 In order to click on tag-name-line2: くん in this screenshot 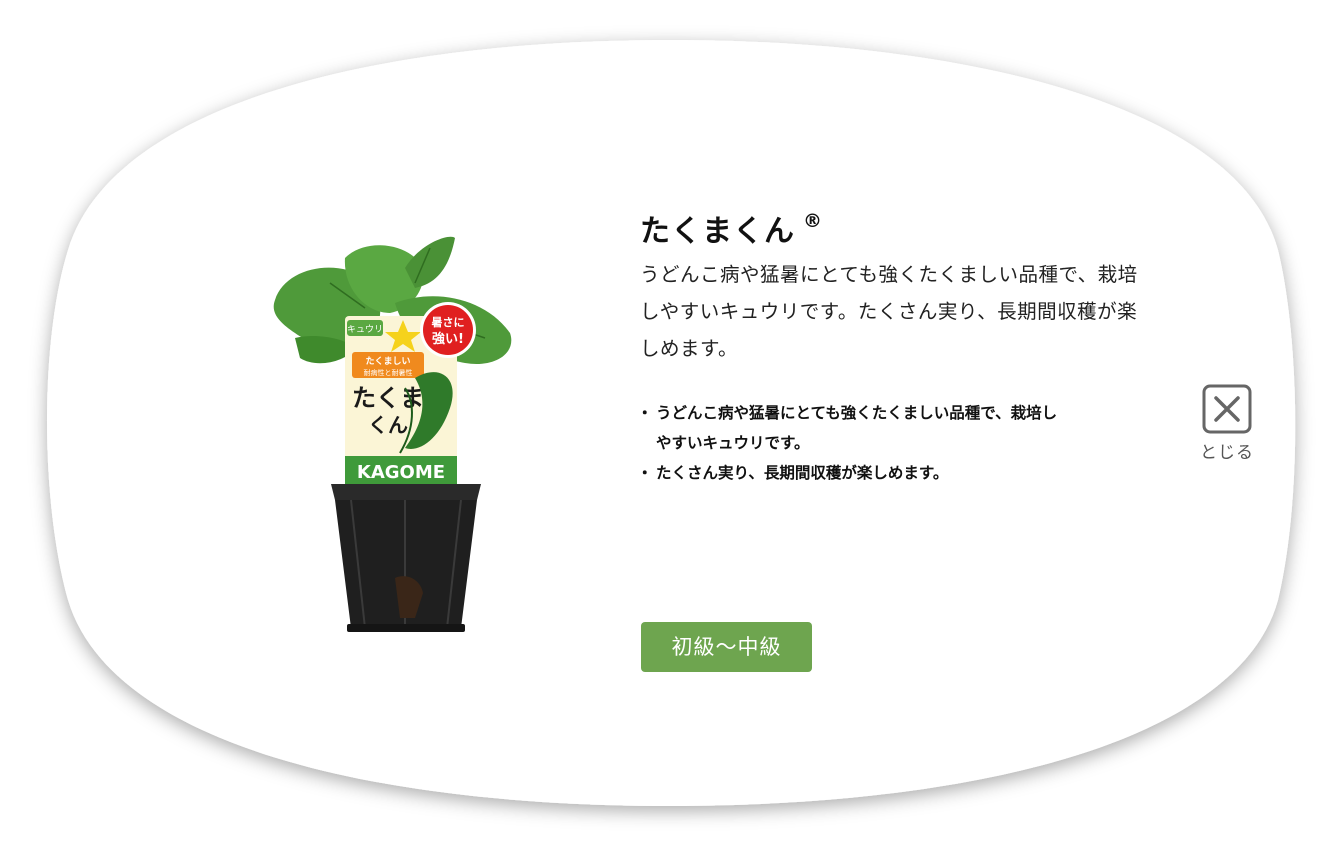, I will do `click(388, 425)`.